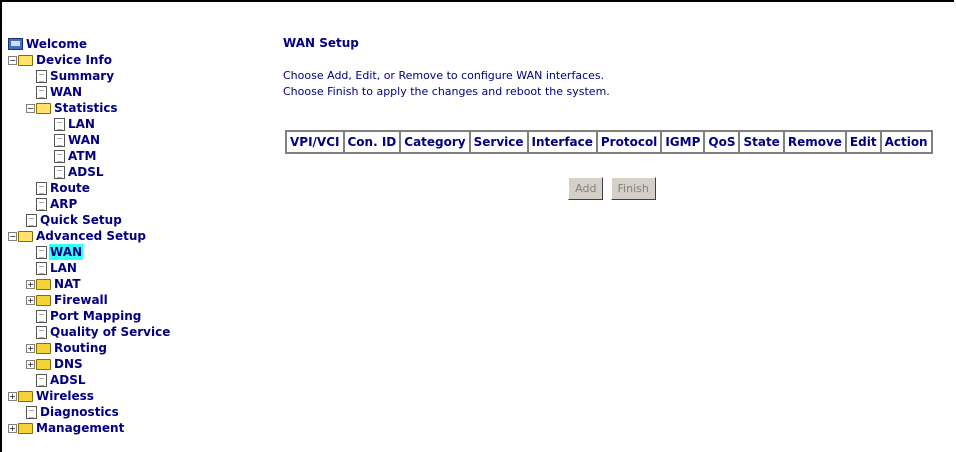 This screenshot has width=956, height=452. I want to click on tree-item-advanced-setup: − Advanced Setup, so click(133, 236).